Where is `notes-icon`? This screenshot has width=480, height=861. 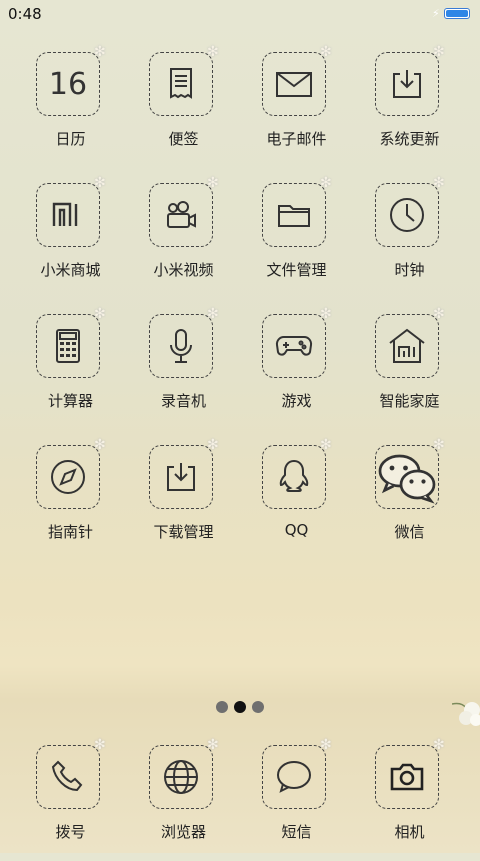
notes-icon is located at coordinates (181, 84).